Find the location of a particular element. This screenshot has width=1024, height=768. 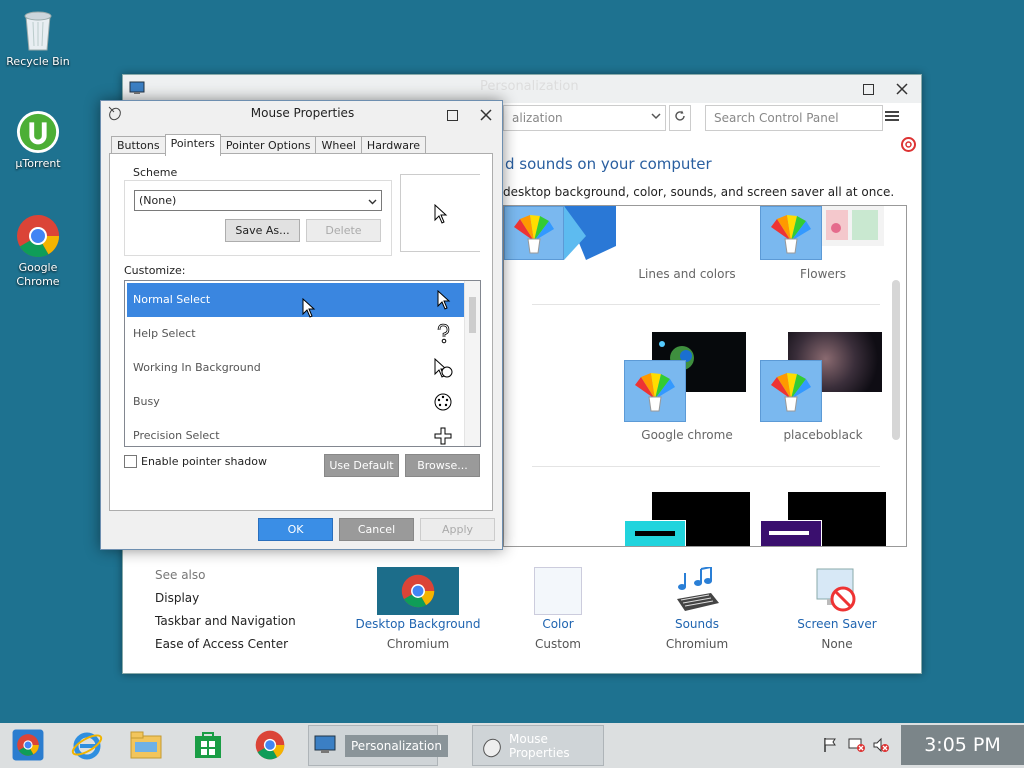

network-icon is located at coordinates (857, 746).